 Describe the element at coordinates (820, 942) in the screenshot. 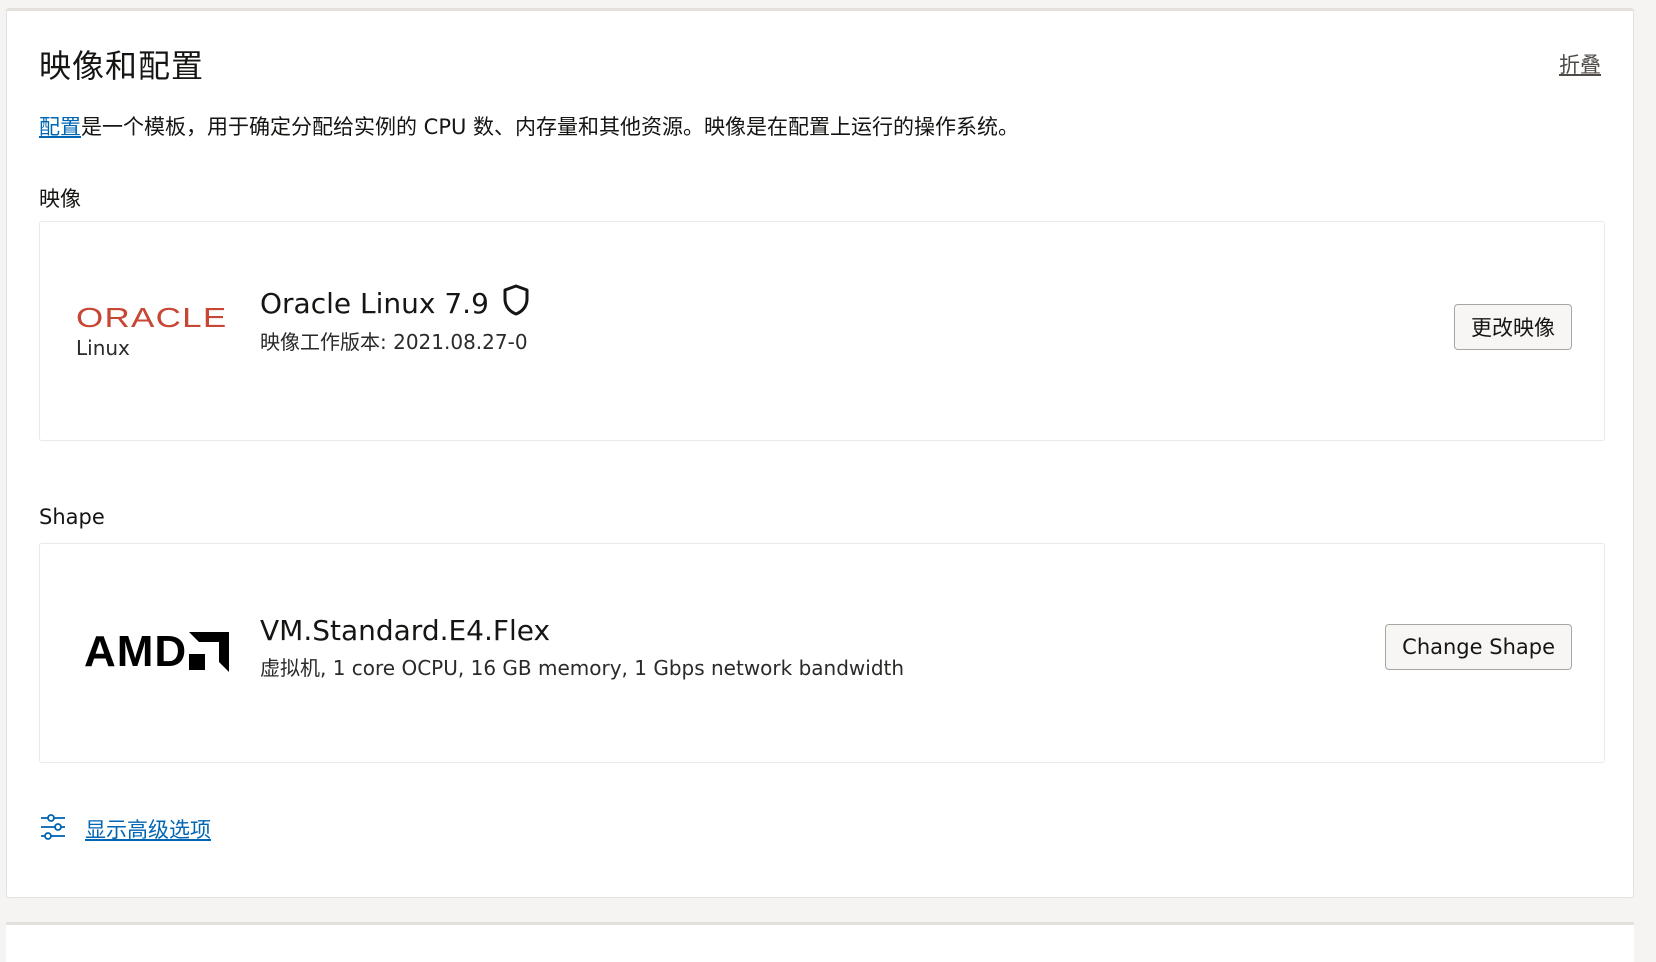

I see `next-panel-edge` at that location.